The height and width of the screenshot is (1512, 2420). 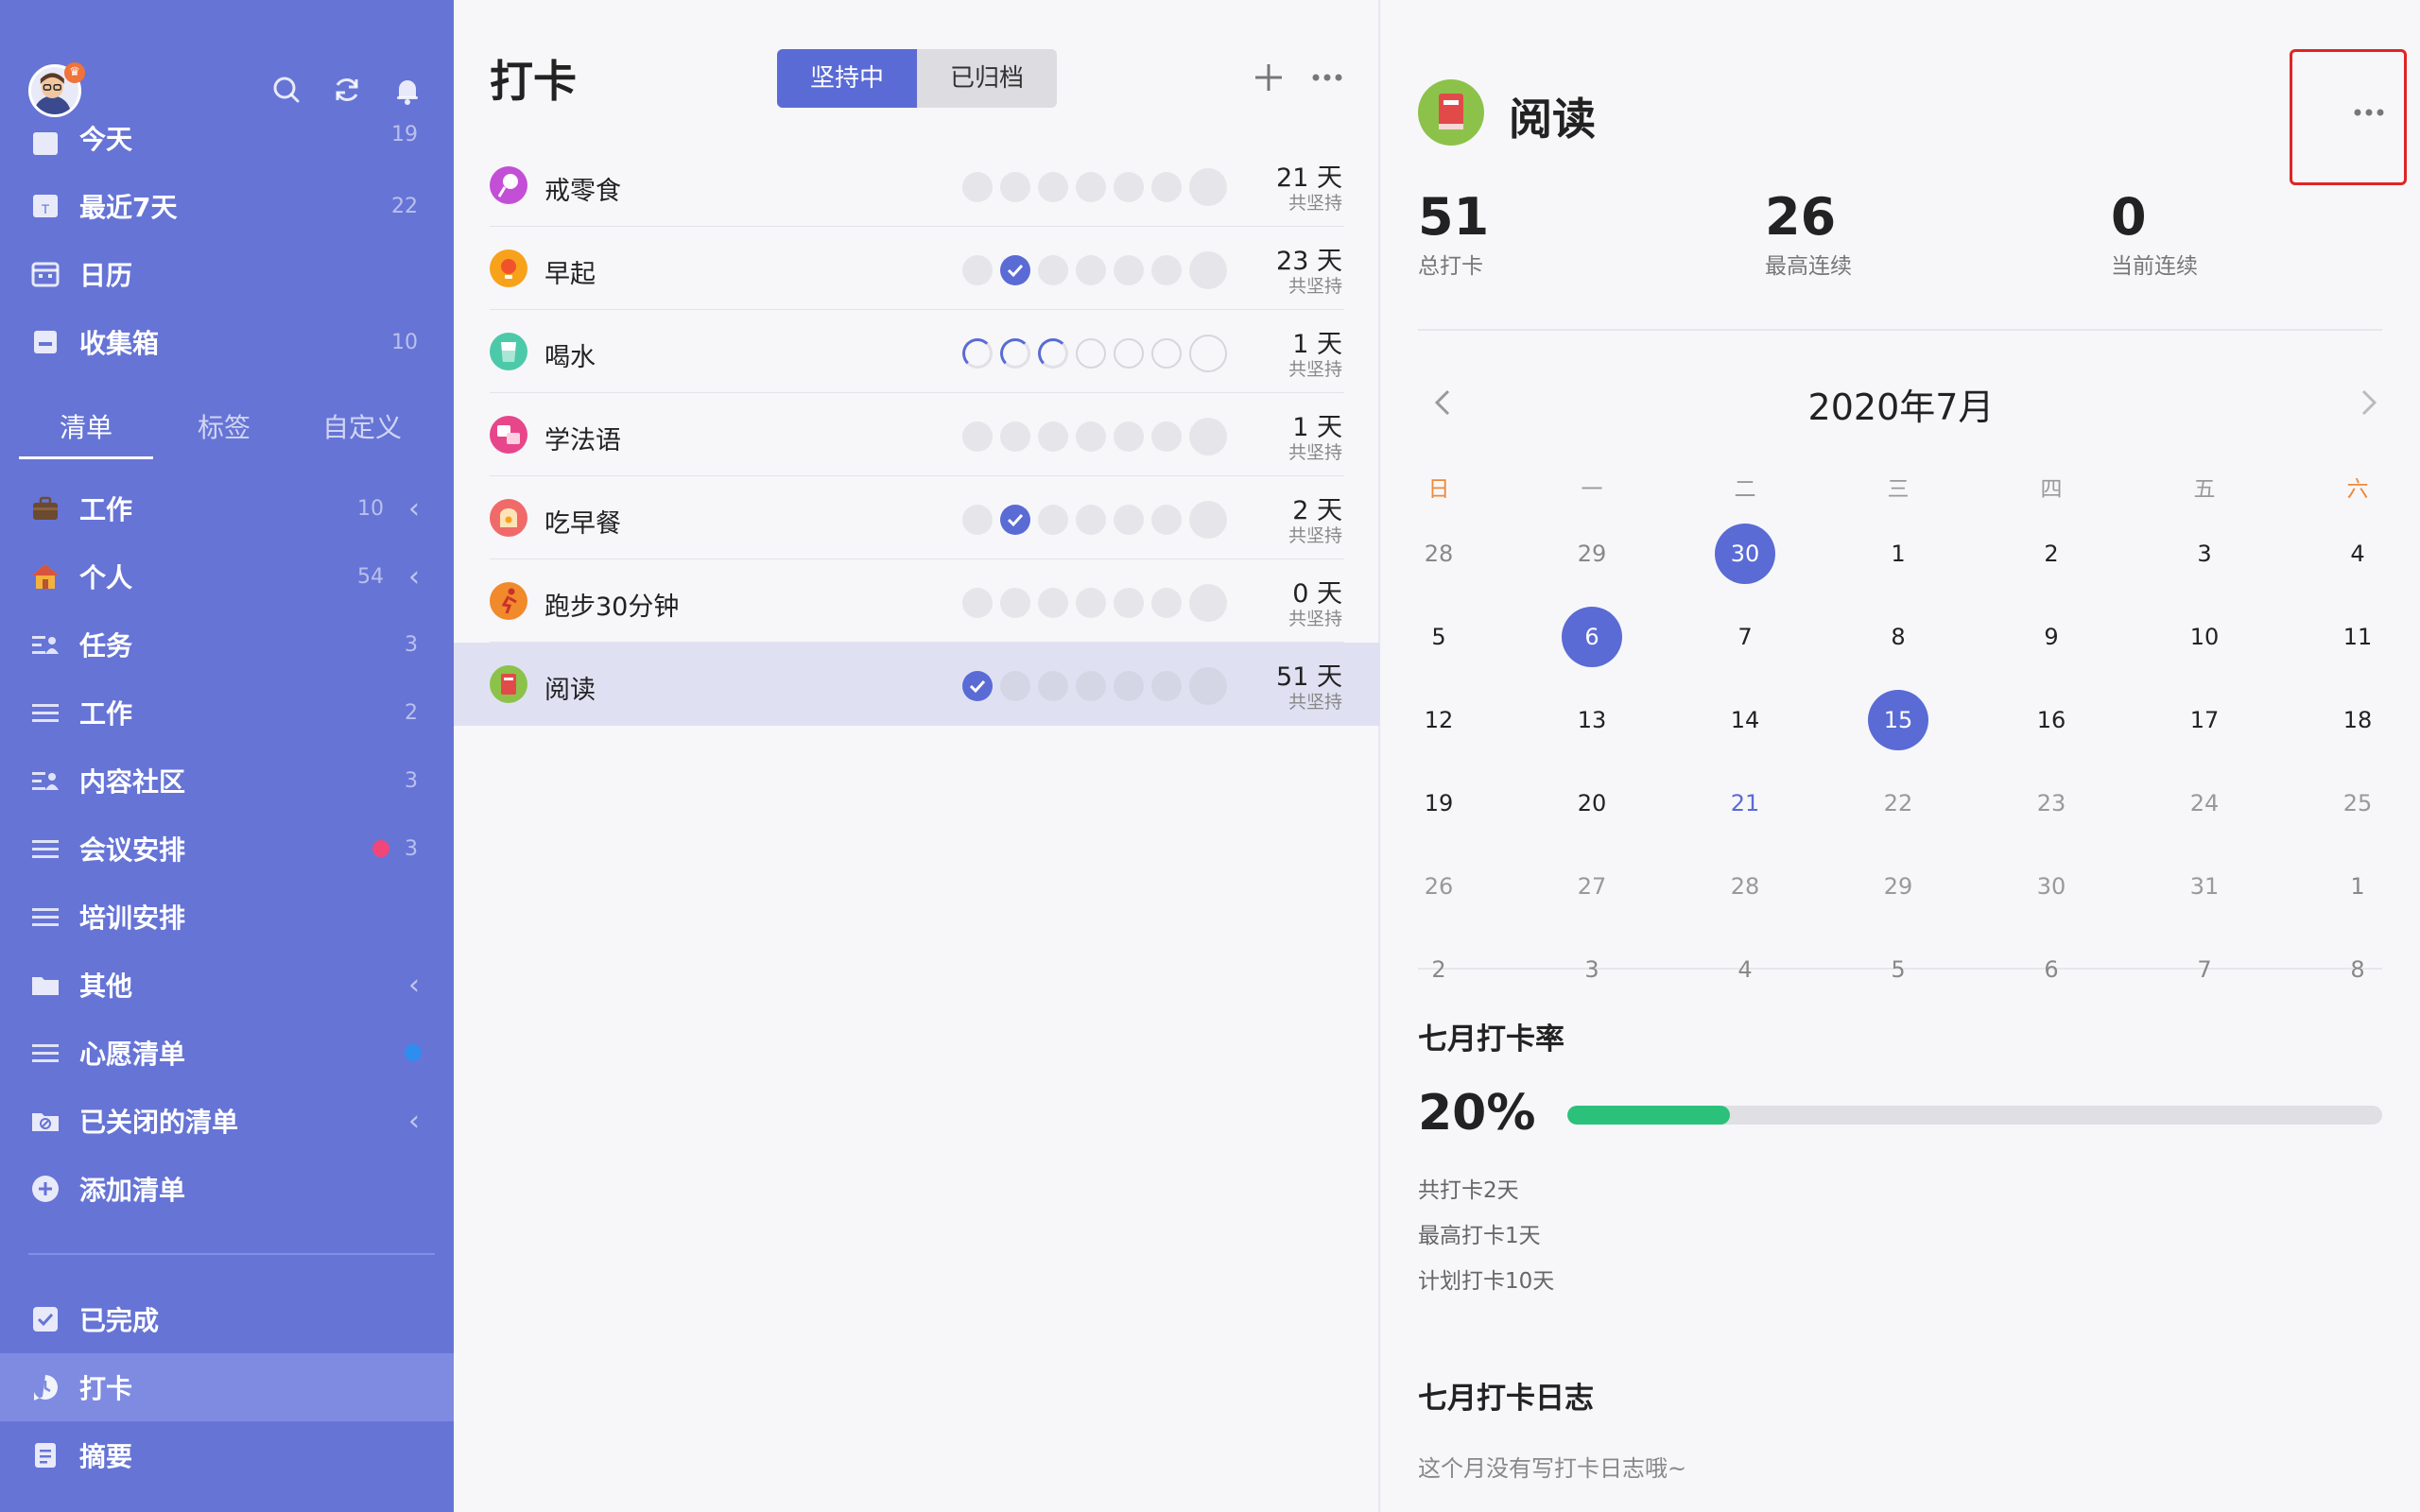 What do you see at coordinates (2051, 637) in the screenshot?
I see `calendar-day: 9` at bounding box center [2051, 637].